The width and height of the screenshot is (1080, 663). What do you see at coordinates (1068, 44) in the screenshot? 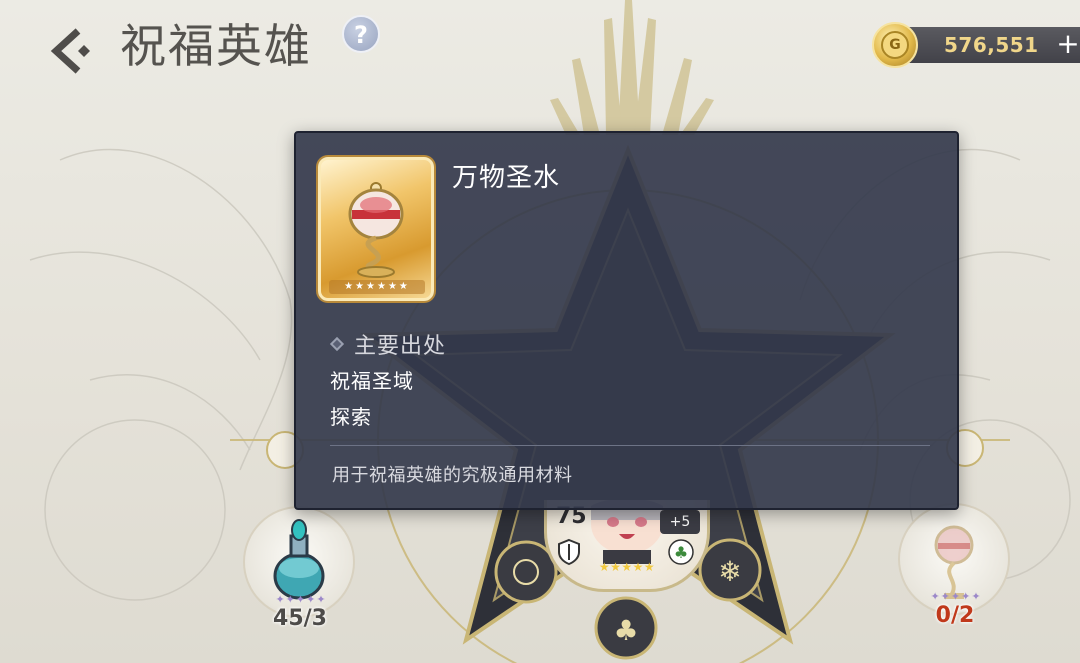
I see `add-gold-button: +` at bounding box center [1068, 44].